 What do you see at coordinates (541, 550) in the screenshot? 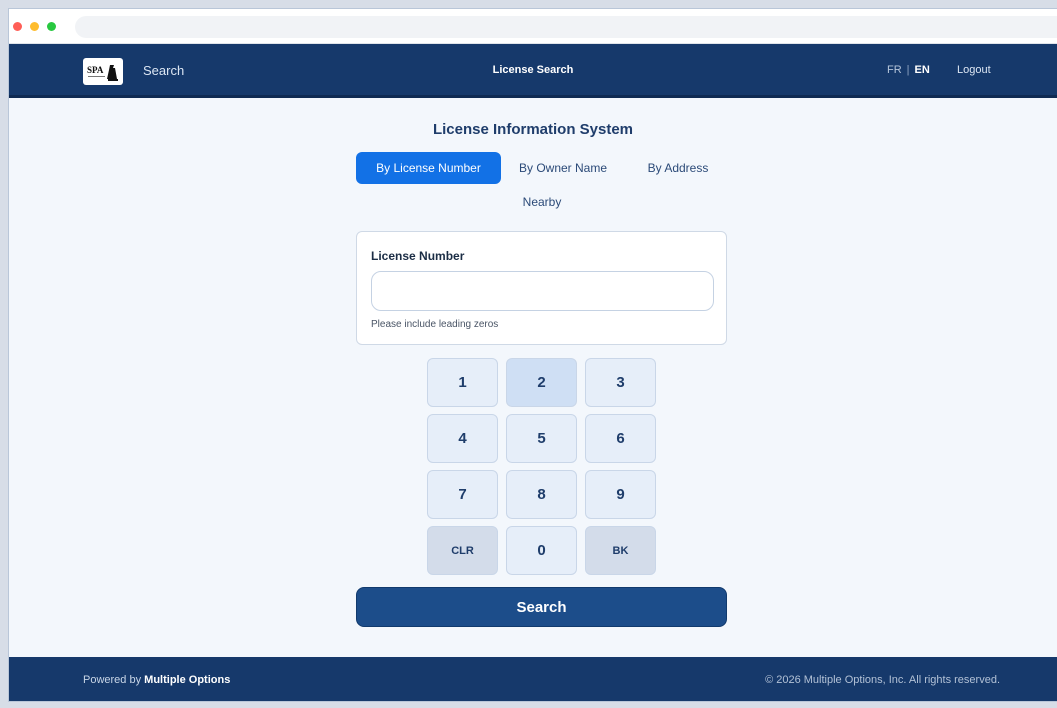
I see `keypad-key-0: 0` at bounding box center [541, 550].